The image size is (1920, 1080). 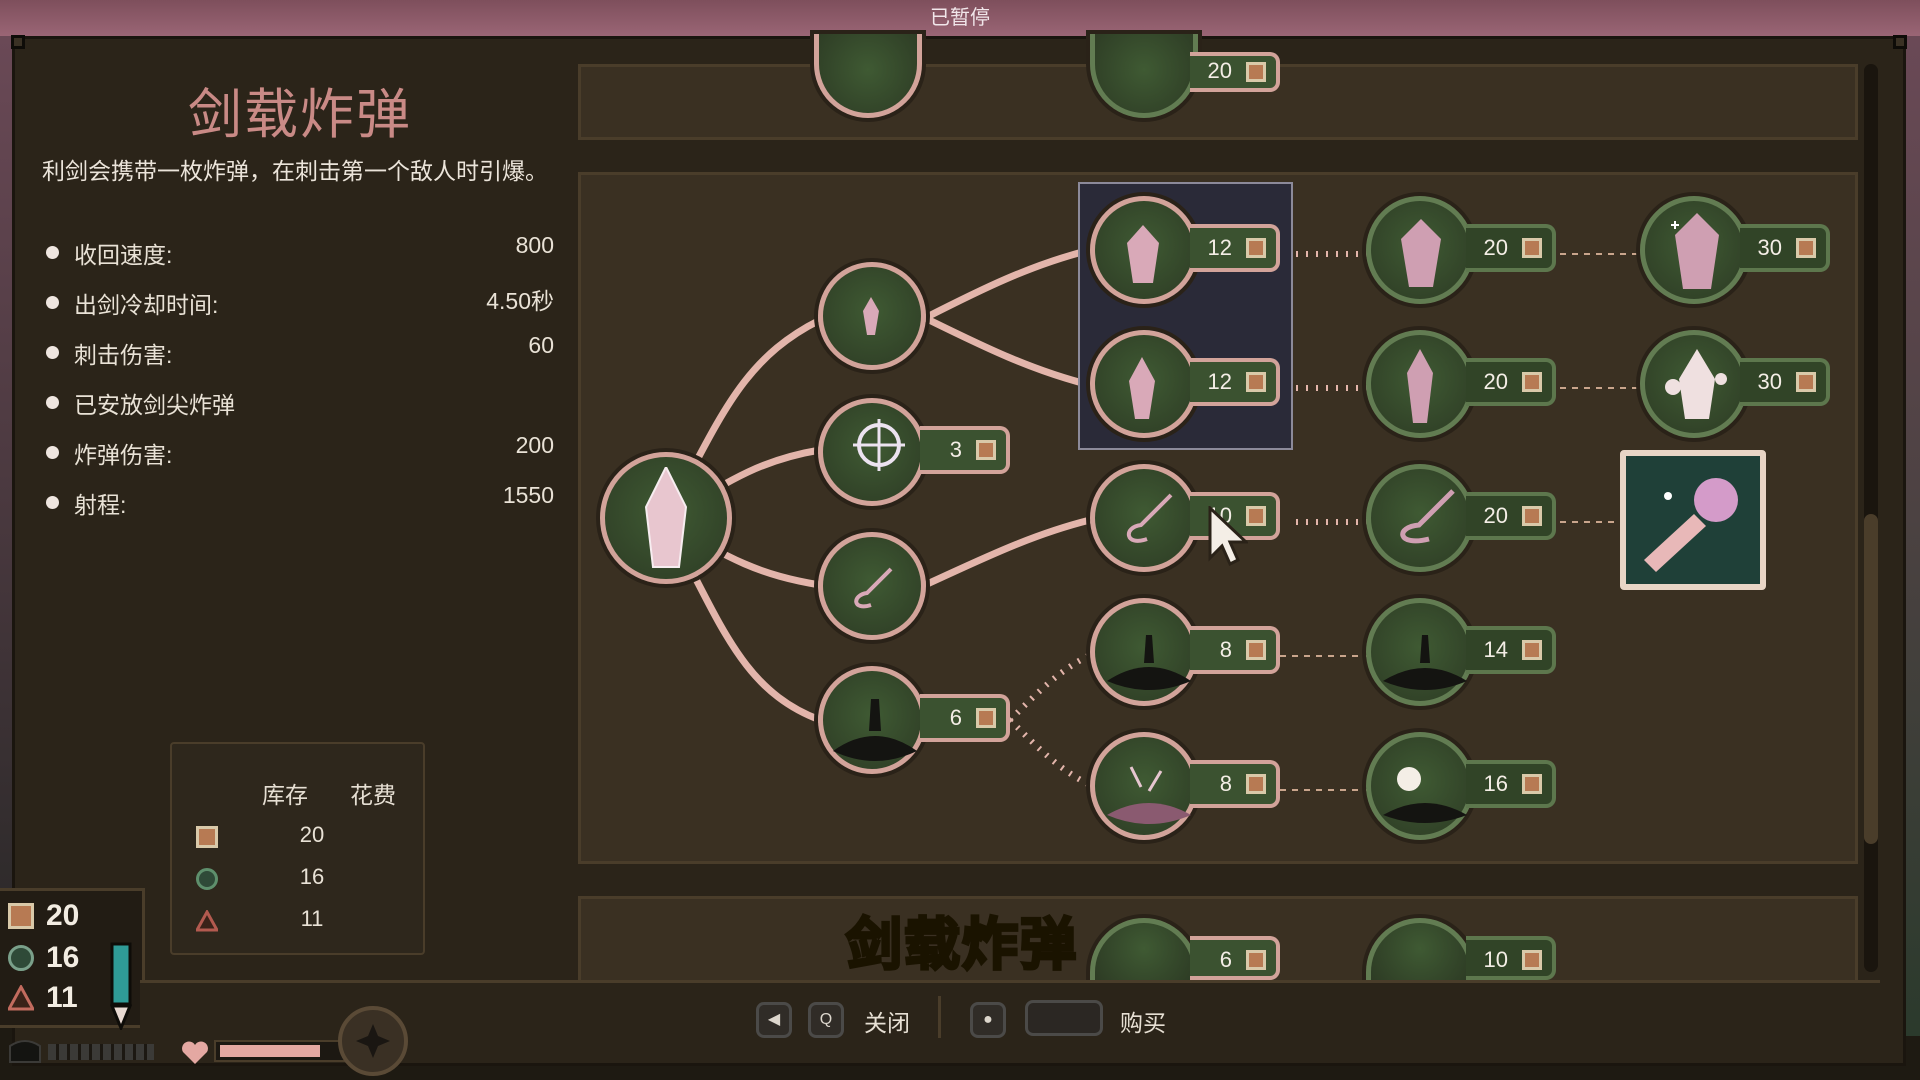 What do you see at coordinates (195, 1052) in the screenshot?
I see `heart-icon` at bounding box center [195, 1052].